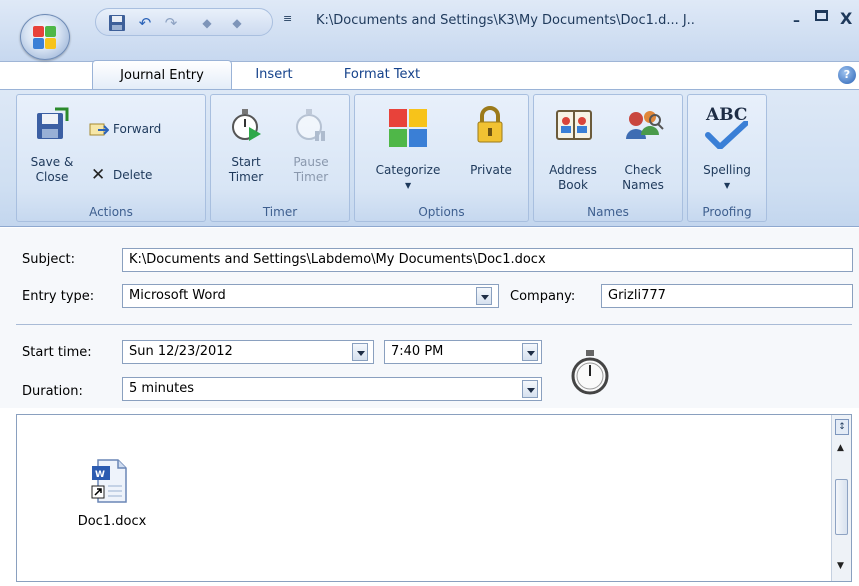 This screenshot has height=586, width=859. Describe the element at coordinates (490, 124) in the screenshot. I see `lock-icon` at that location.